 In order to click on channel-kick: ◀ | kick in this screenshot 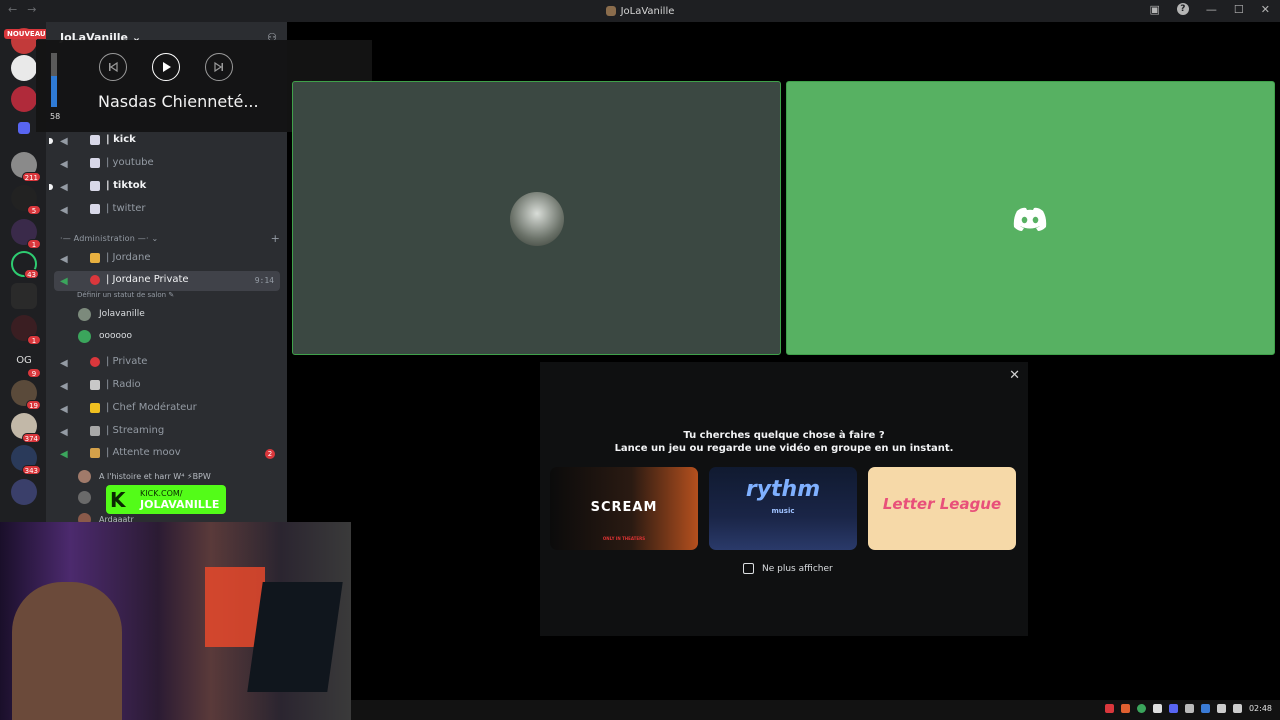, I will do `click(166, 141)`.